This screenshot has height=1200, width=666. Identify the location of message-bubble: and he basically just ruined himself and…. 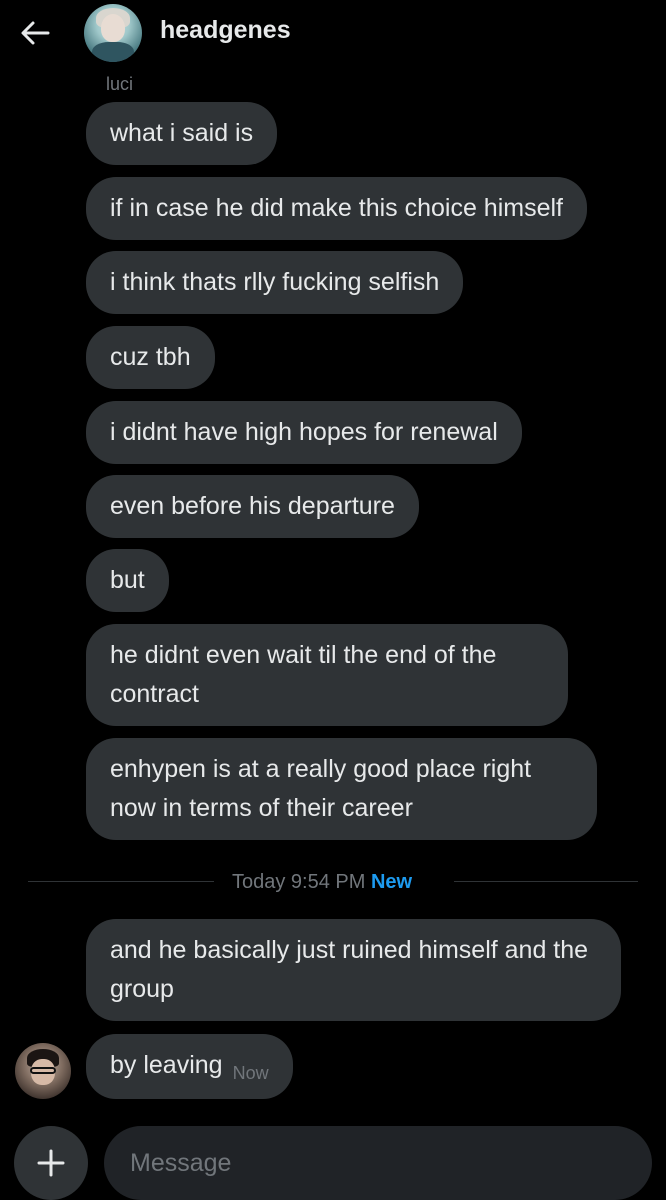
(353, 970).